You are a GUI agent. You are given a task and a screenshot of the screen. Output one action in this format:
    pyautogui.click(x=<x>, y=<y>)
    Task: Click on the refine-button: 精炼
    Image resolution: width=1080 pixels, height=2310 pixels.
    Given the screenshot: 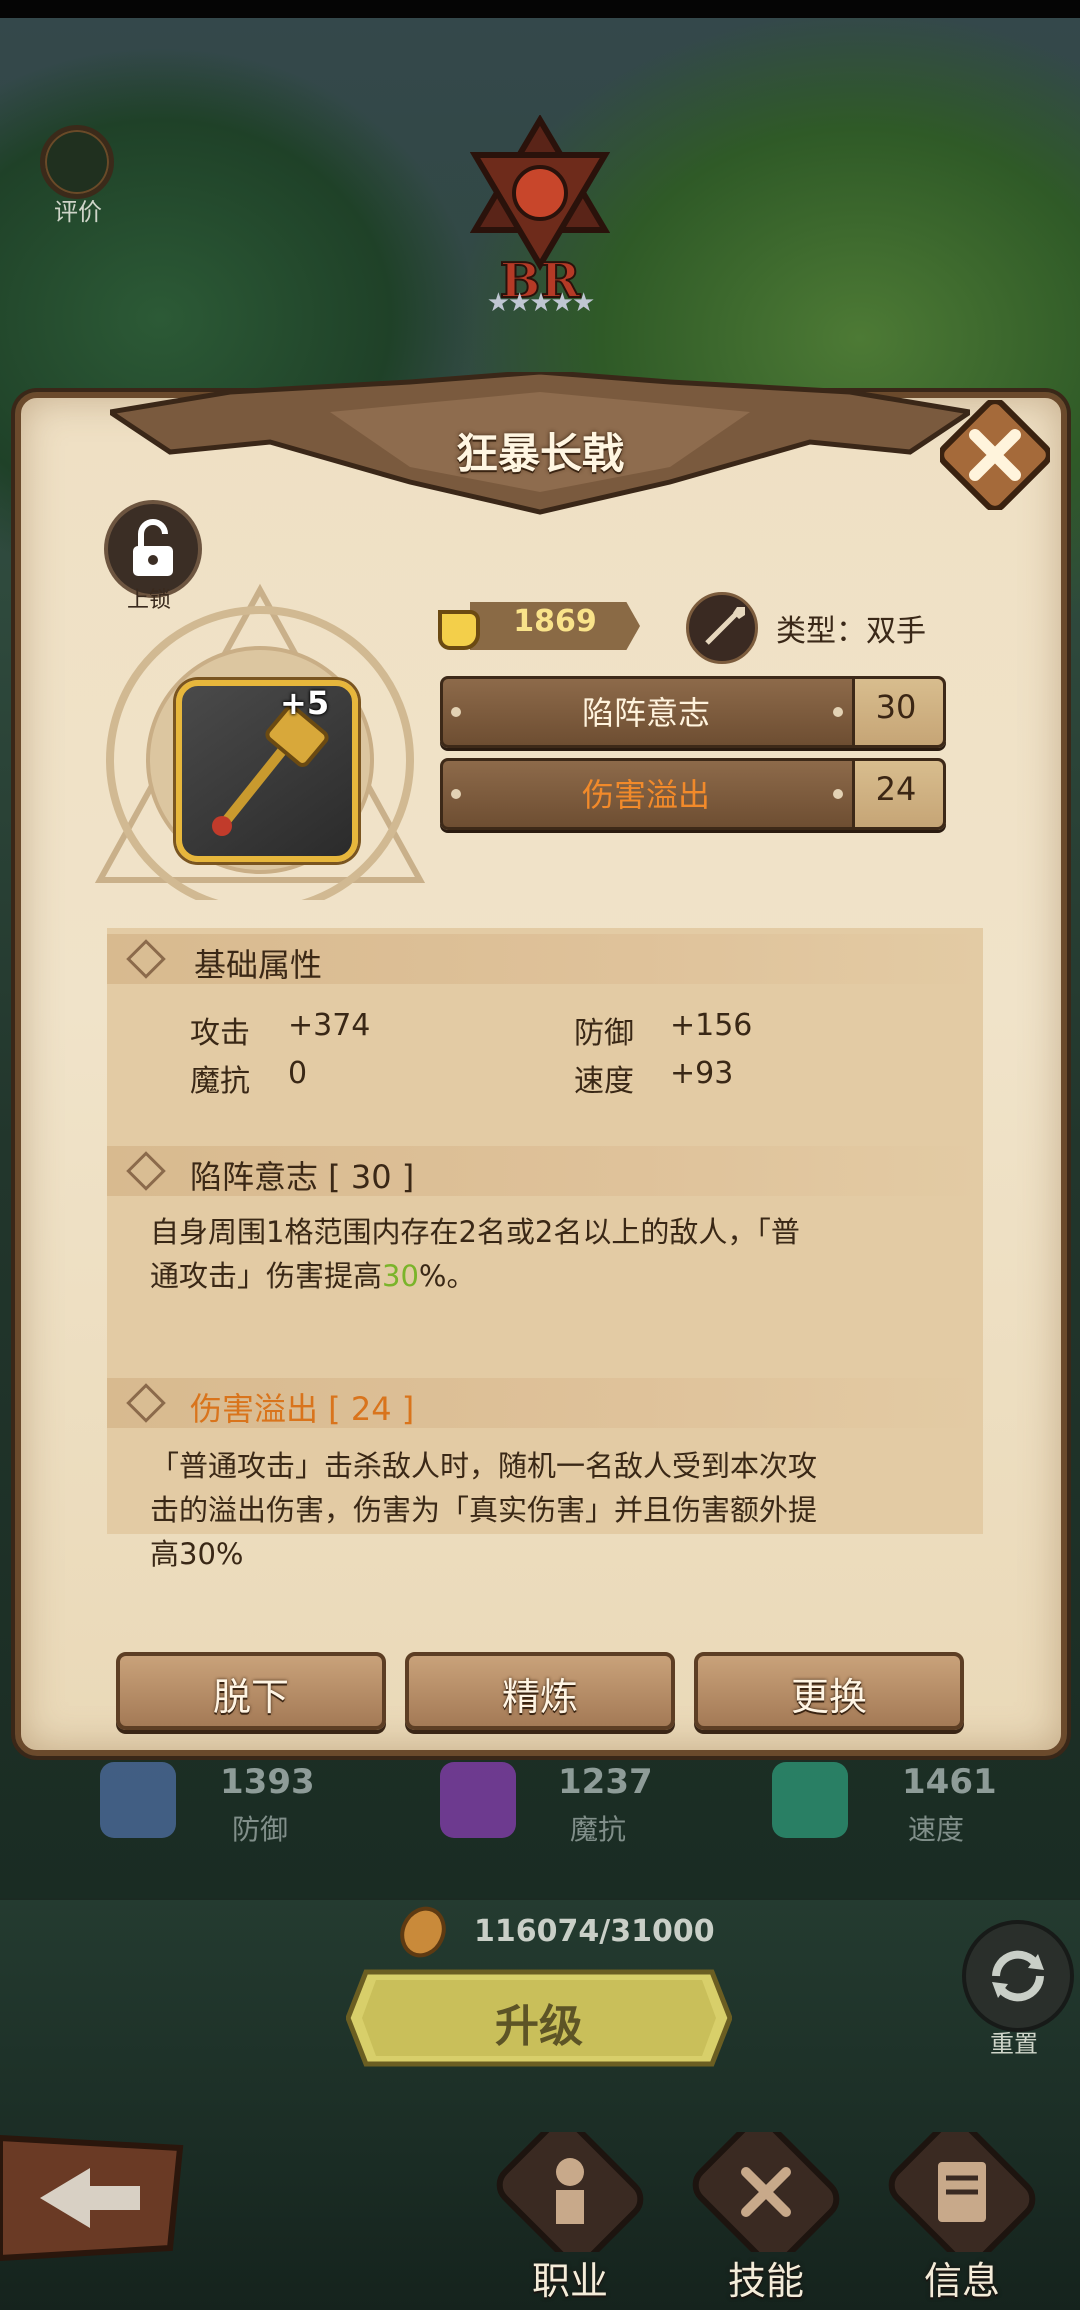 What is the action you would take?
    pyautogui.click(x=540, y=1691)
    